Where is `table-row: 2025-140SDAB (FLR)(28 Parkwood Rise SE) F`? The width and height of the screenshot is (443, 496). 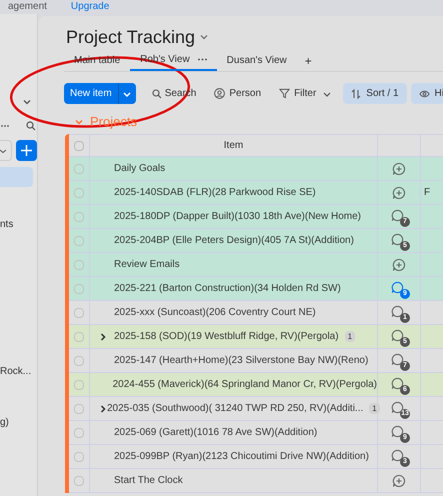 table-row: 2025-140SDAB (FLR)(28 Parkwood Rise SE) F is located at coordinates (256, 193).